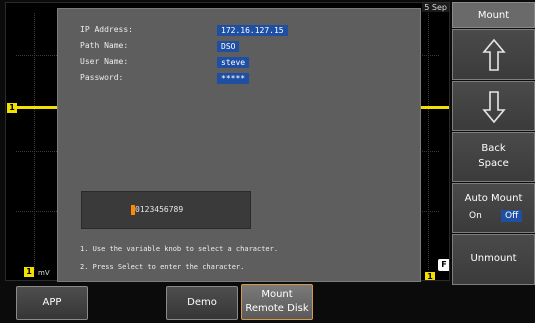 This screenshot has height=323, width=535. I want to click on demo-label: Demo, so click(202, 302).